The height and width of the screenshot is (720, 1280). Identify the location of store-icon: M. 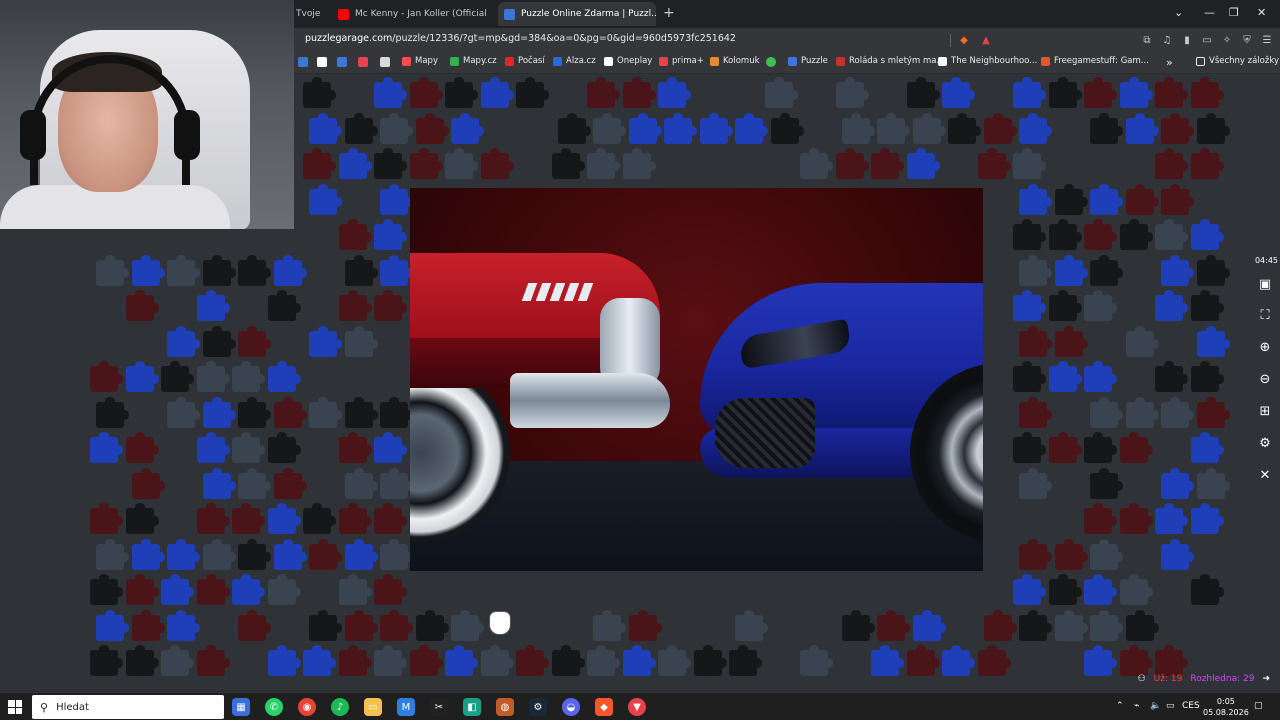
(406, 707).